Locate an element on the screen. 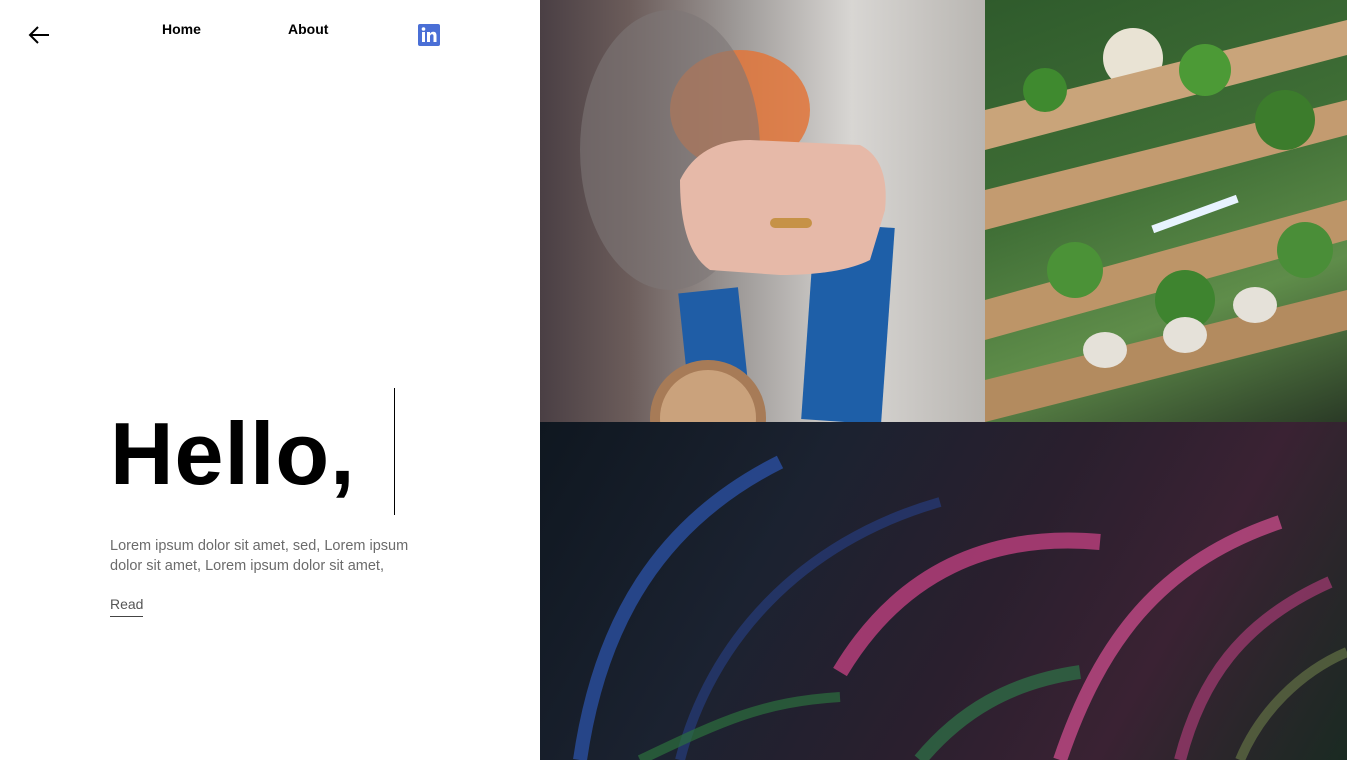  text-cursor is located at coordinates (394, 451).